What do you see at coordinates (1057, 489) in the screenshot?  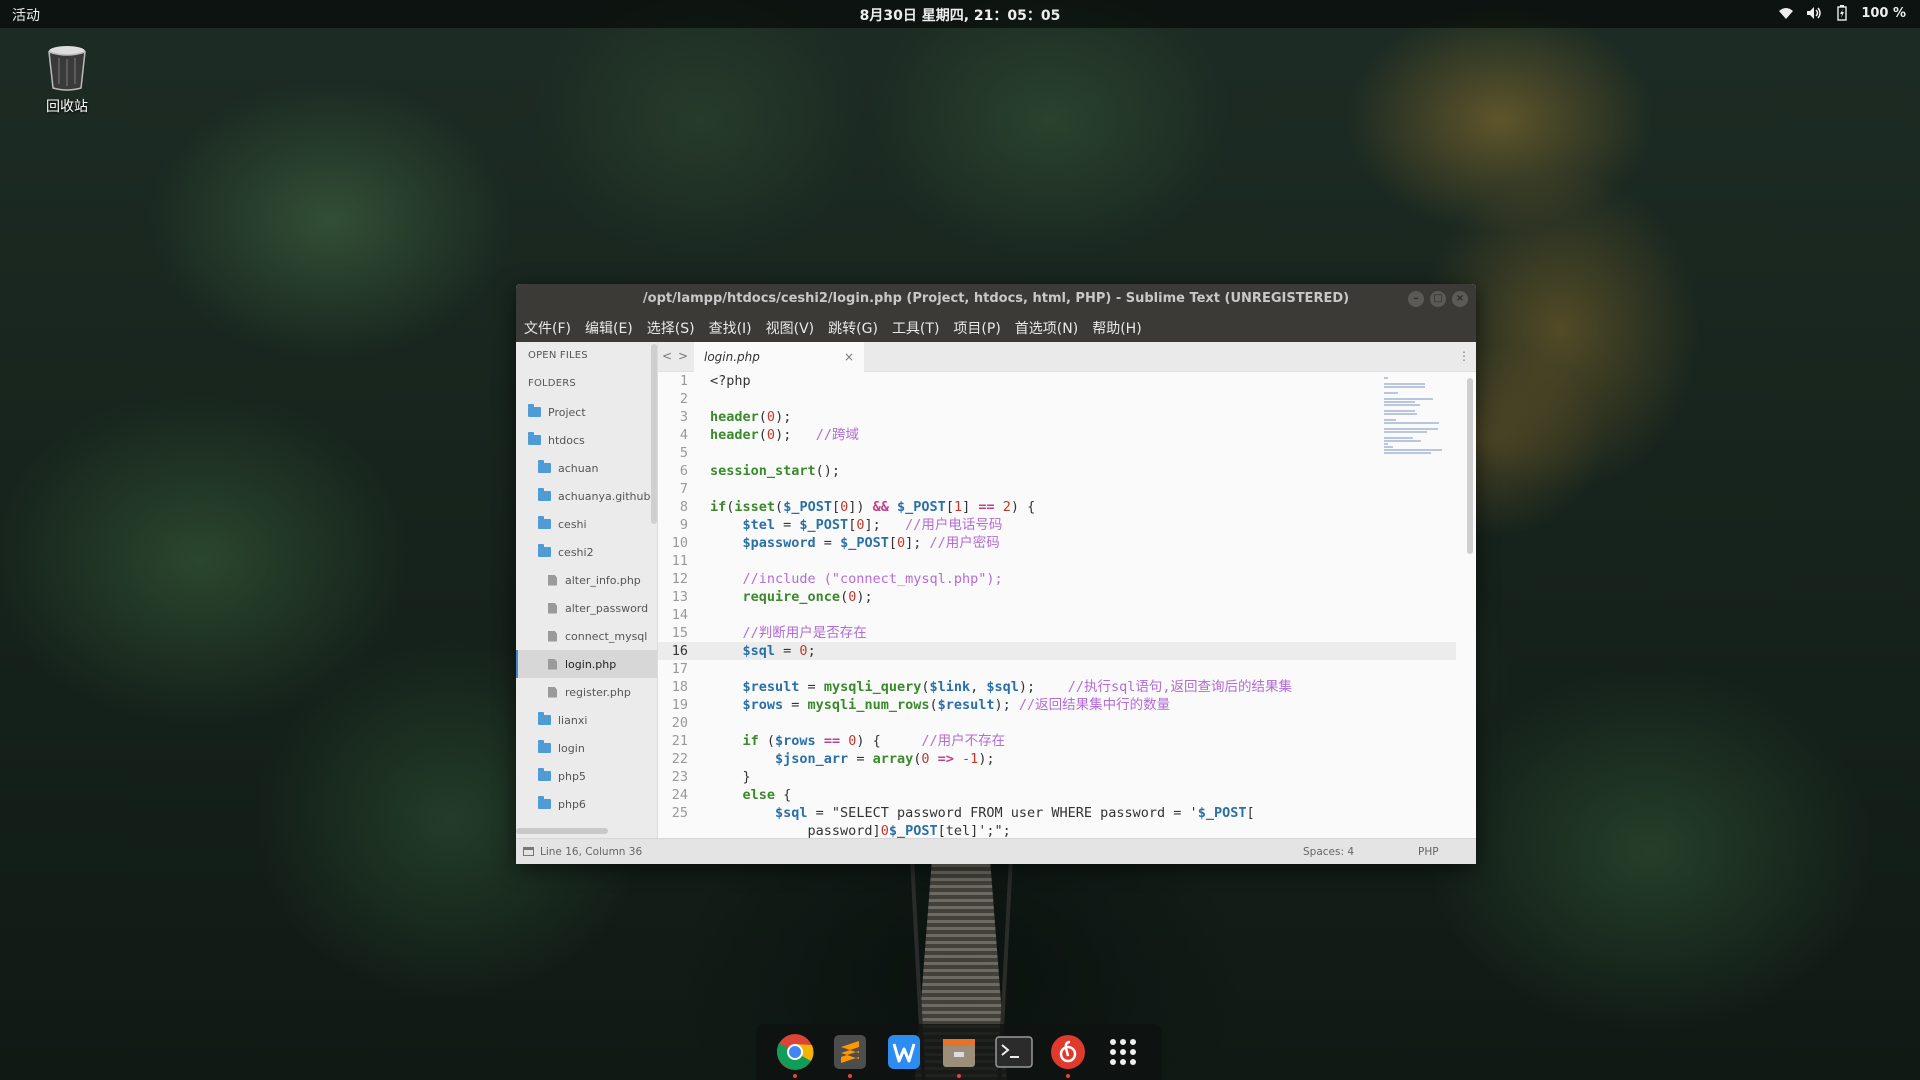 I see `code-line: 7` at bounding box center [1057, 489].